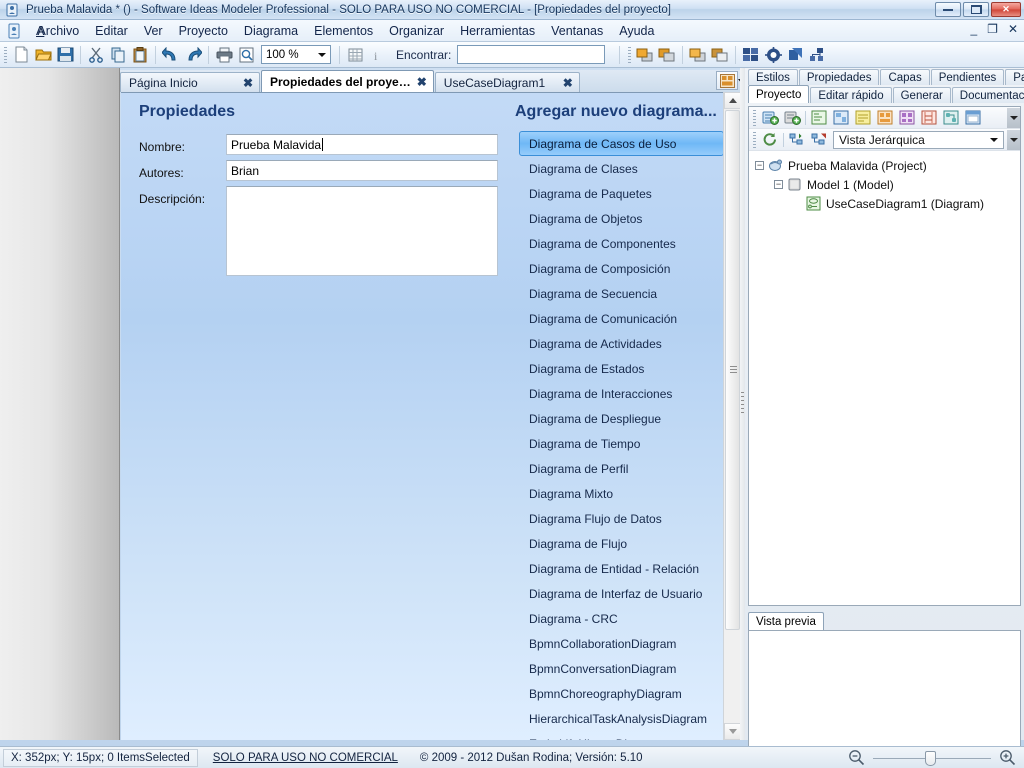 This screenshot has height=768, width=1024. What do you see at coordinates (621, 368) in the screenshot?
I see `list-item-diagrama-de-estados: Diagrama de Estados` at bounding box center [621, 368].